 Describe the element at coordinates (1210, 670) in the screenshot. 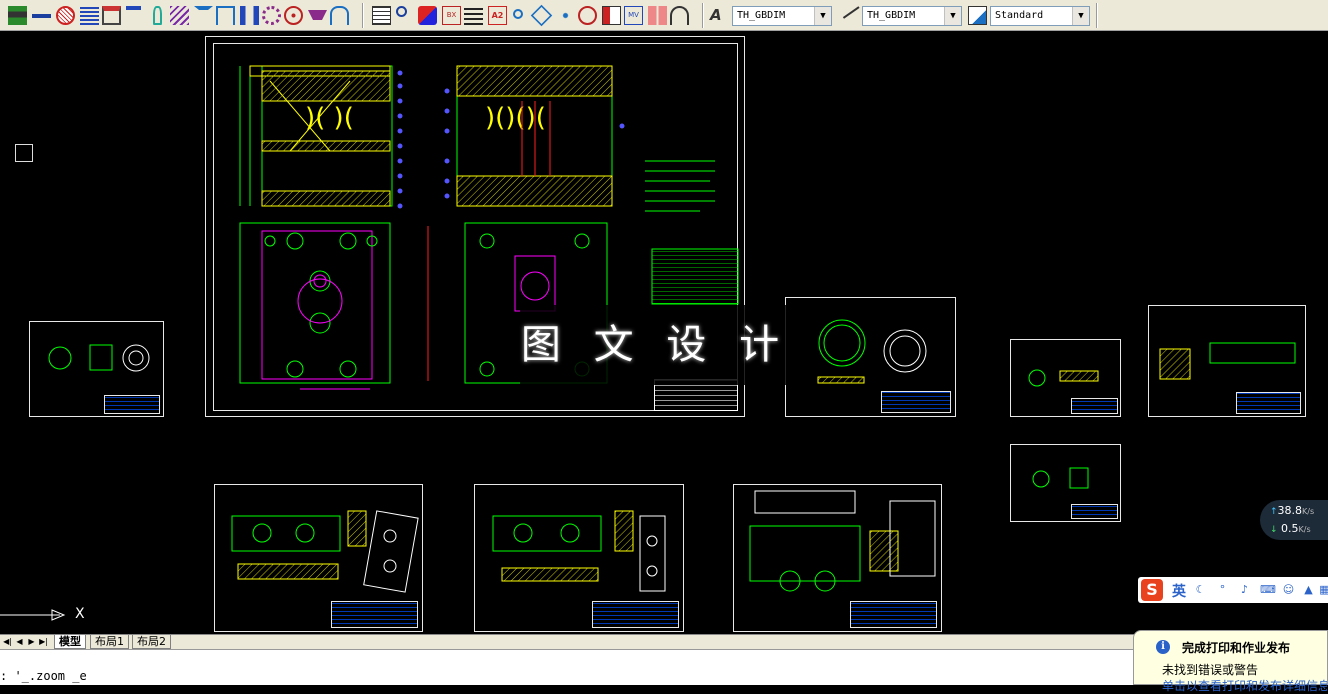

I see `notification-message: 未找到错误或警告` at that location.